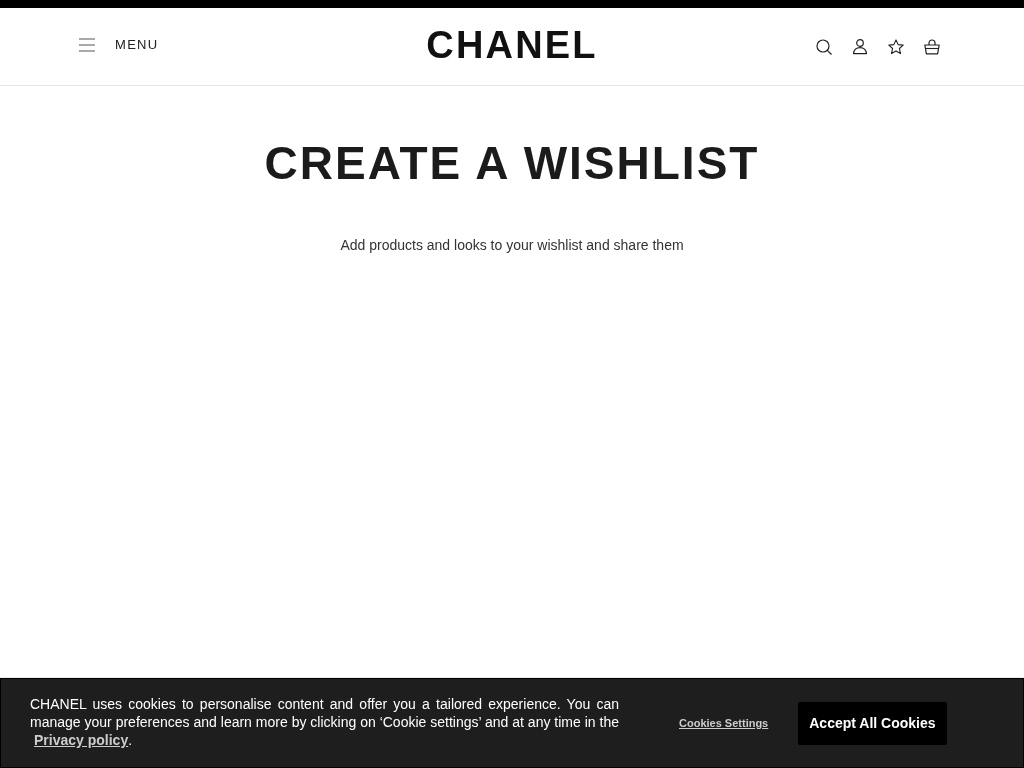 Image resolution: width=1024 pixels, height=768 pixels. I want to click on cookies-settings-link: Cookies Settings, so click(724, 723).